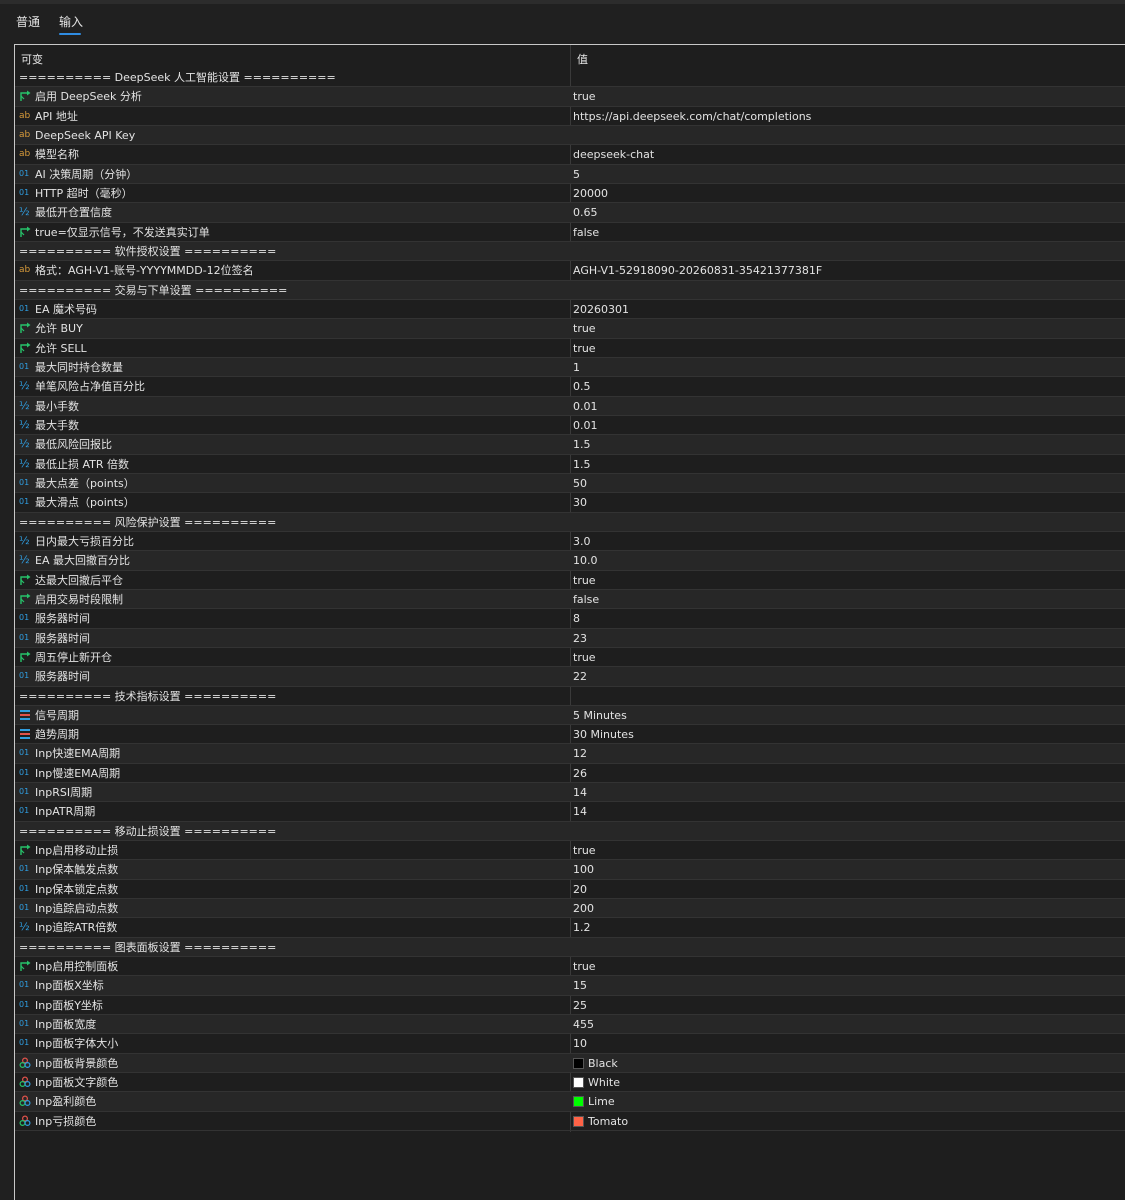 This screenshot has width=1125, height=1200. Describe the element at coordinates (570, 580) in the screenshot. I see `table-row: 达最大回撤后平仓 true` at that location.